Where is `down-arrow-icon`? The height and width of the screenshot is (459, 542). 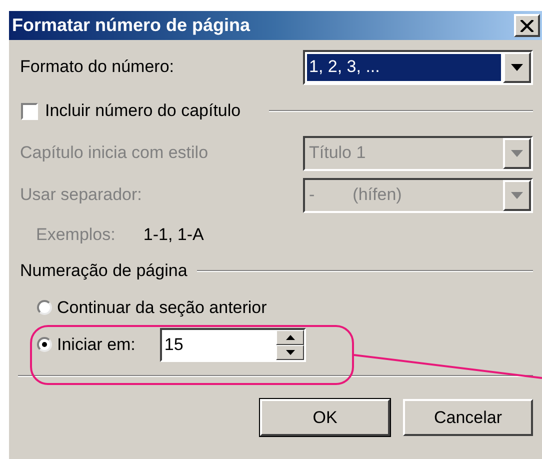
down-arrow-icon is located at coordinates (290, 352).